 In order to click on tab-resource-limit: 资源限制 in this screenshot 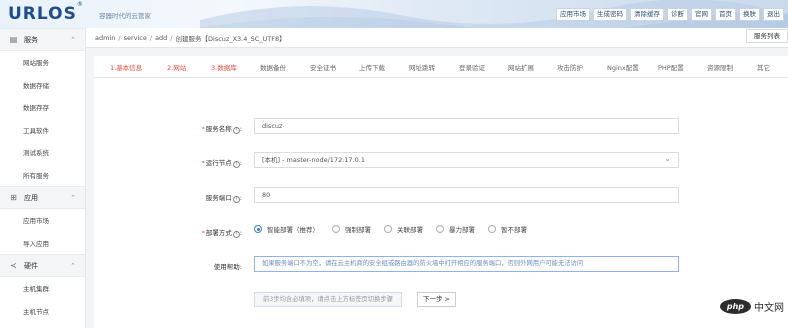, I will do `click(732, 67)`.